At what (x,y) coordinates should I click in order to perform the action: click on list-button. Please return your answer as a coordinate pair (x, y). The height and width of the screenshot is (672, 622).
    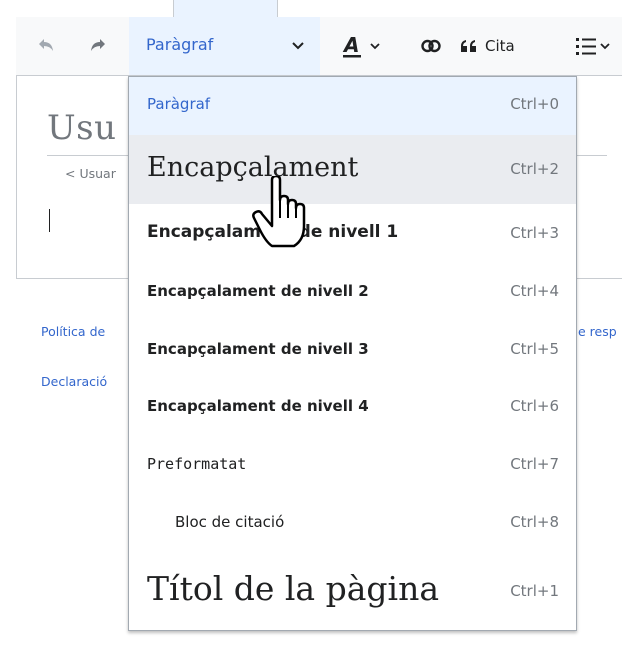
    Looking at the image, I should click on (596, 46).